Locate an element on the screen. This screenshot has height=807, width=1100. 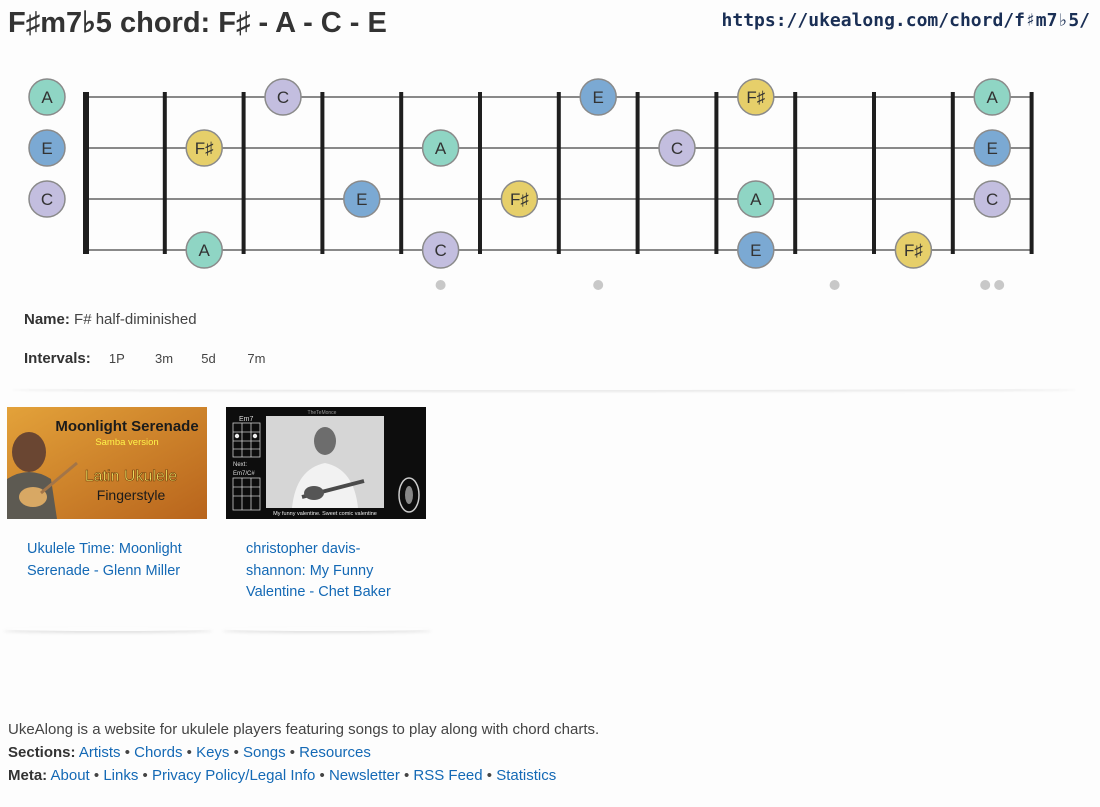
footer-link-chords: Chords is located at coordinates (158, 752).